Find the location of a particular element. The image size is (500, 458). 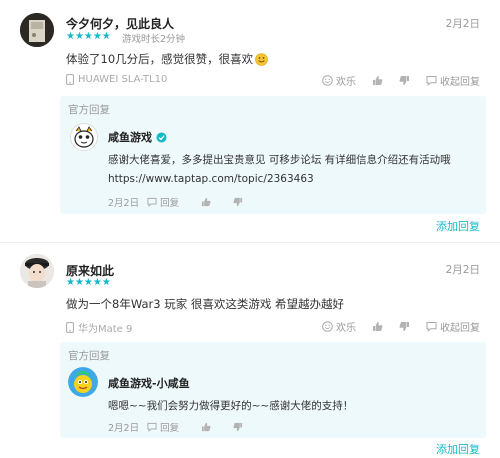

playtime: 游戏时长2分钟 is located at coordinates (154, 39).